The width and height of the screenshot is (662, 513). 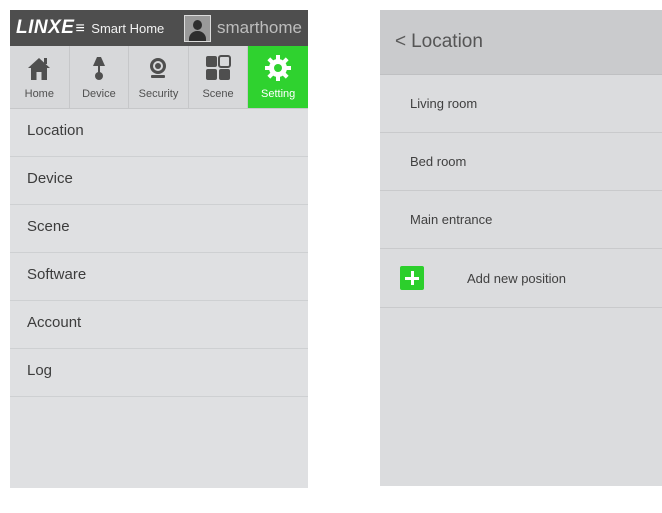 I want to click on plus-icon, so click(x=412, y=278).